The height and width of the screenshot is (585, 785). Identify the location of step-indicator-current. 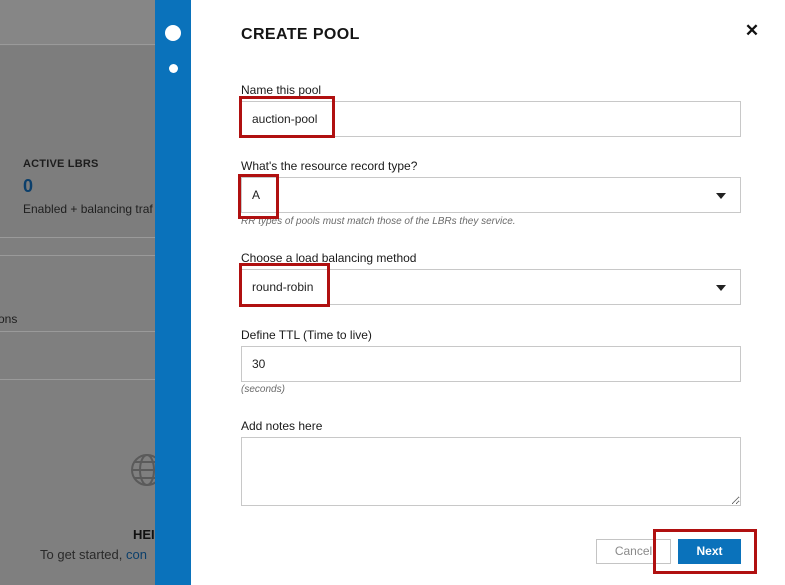
(173, 33).